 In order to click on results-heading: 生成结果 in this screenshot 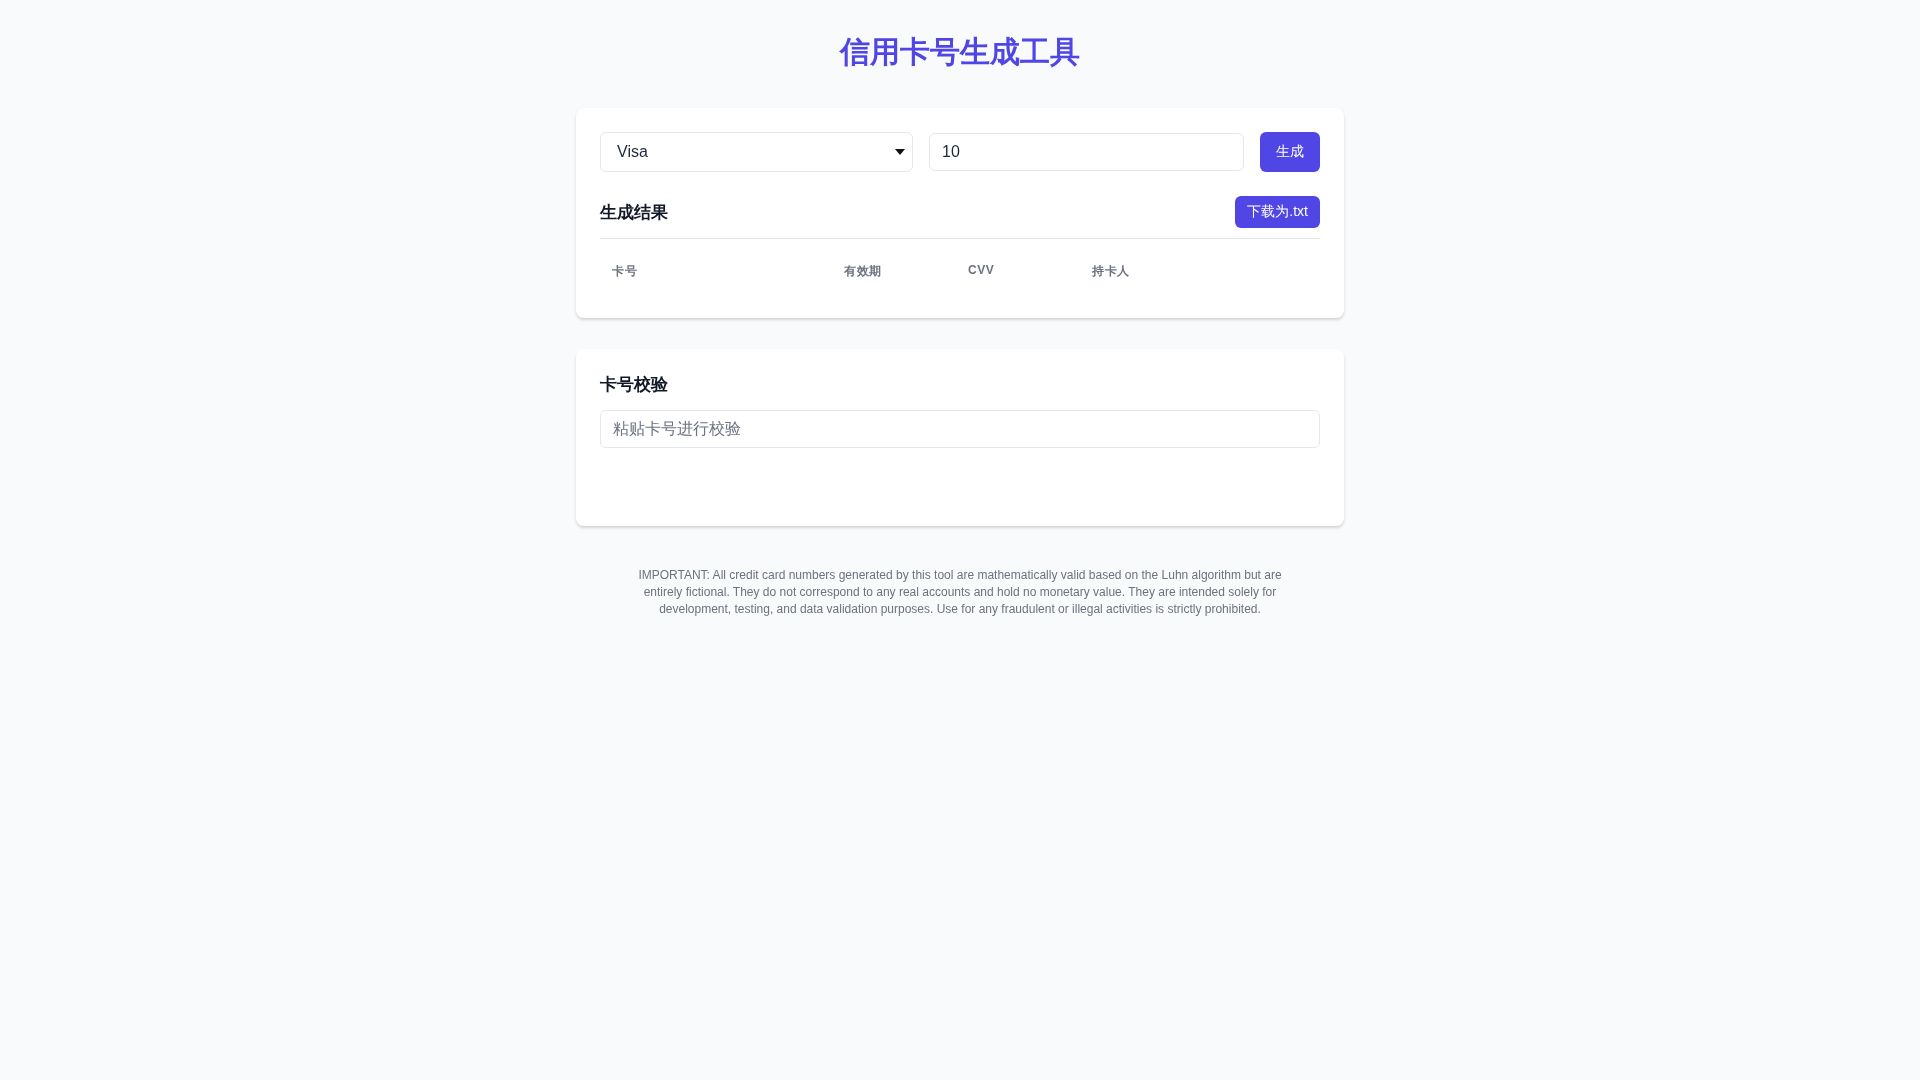, I will do `click(634, 212)`.